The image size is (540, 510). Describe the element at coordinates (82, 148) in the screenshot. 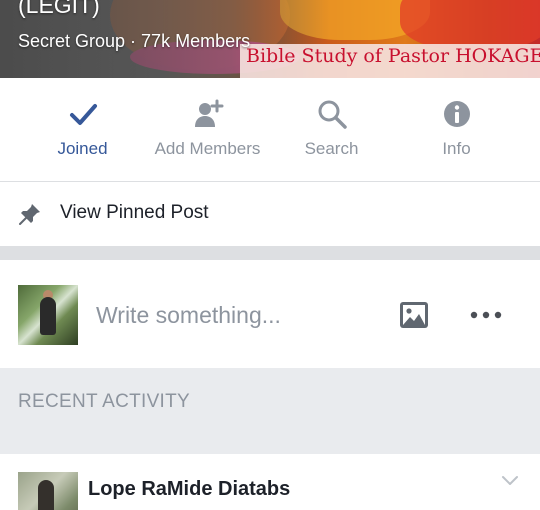

I see `joined-label: Joined` at that location.